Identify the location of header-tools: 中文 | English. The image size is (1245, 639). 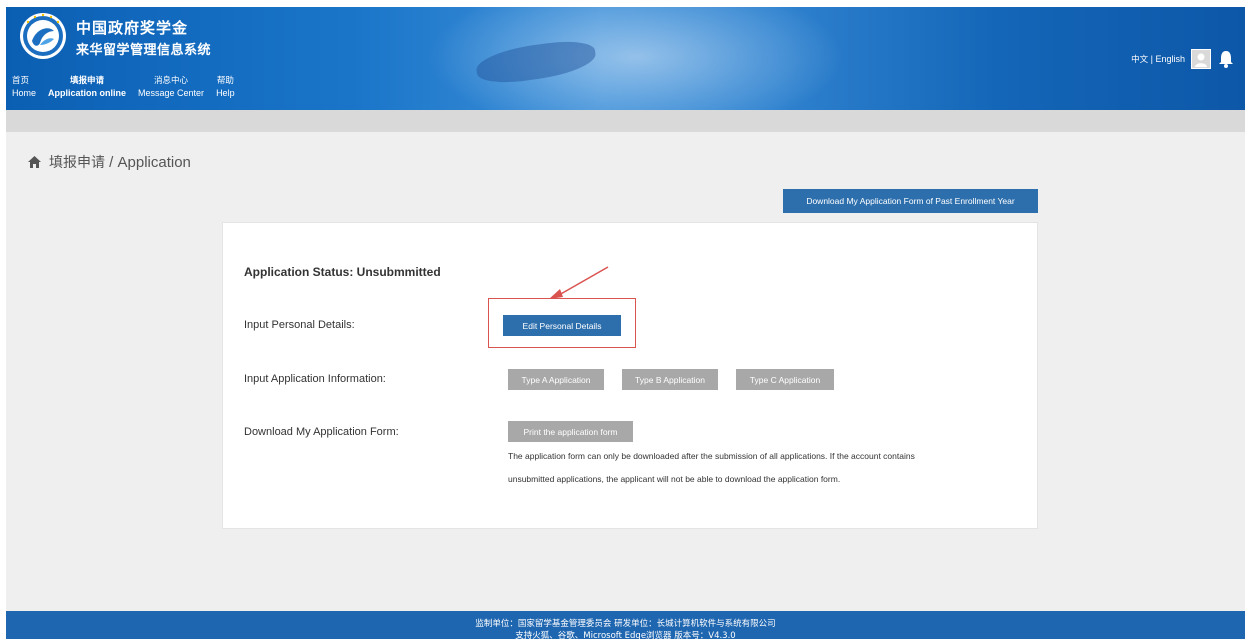
(1183, 59).